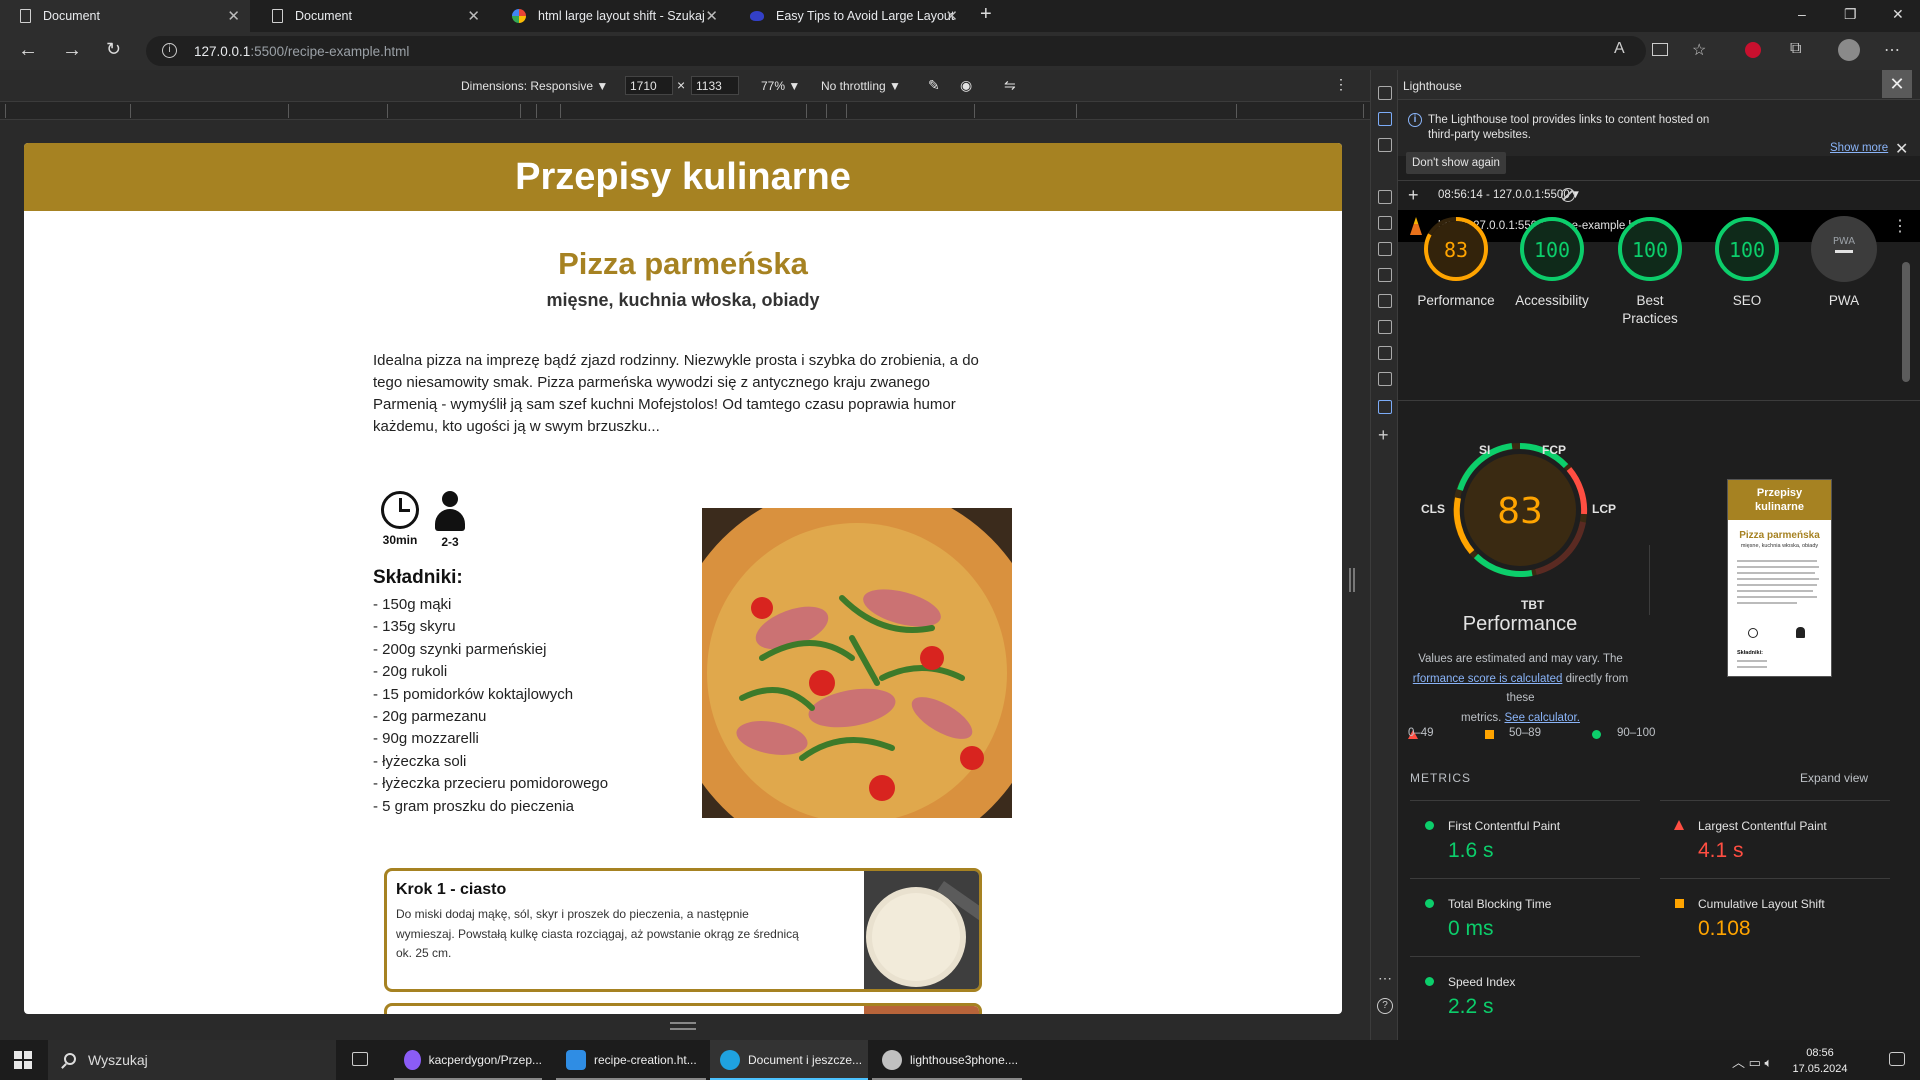  What do you see at coordinates (1753, 50) in the screenshot?
I see `ublock-icon` at bounding box center [1753, 50].